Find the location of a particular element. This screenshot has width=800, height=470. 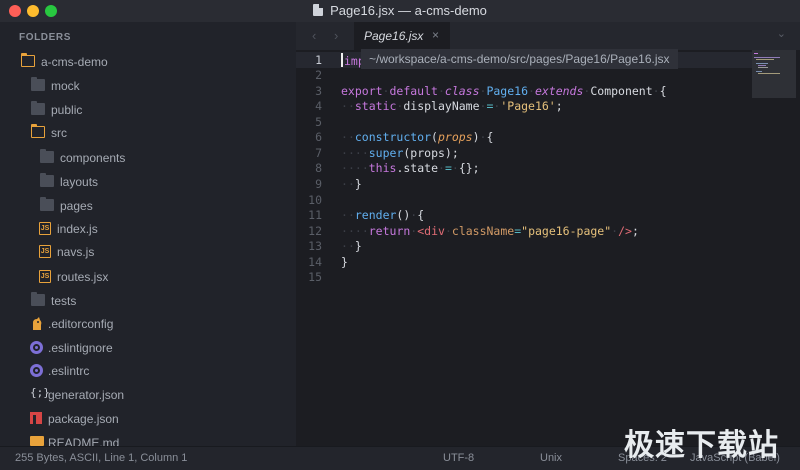

line-number: 6 is located at coordinates (318, 137).